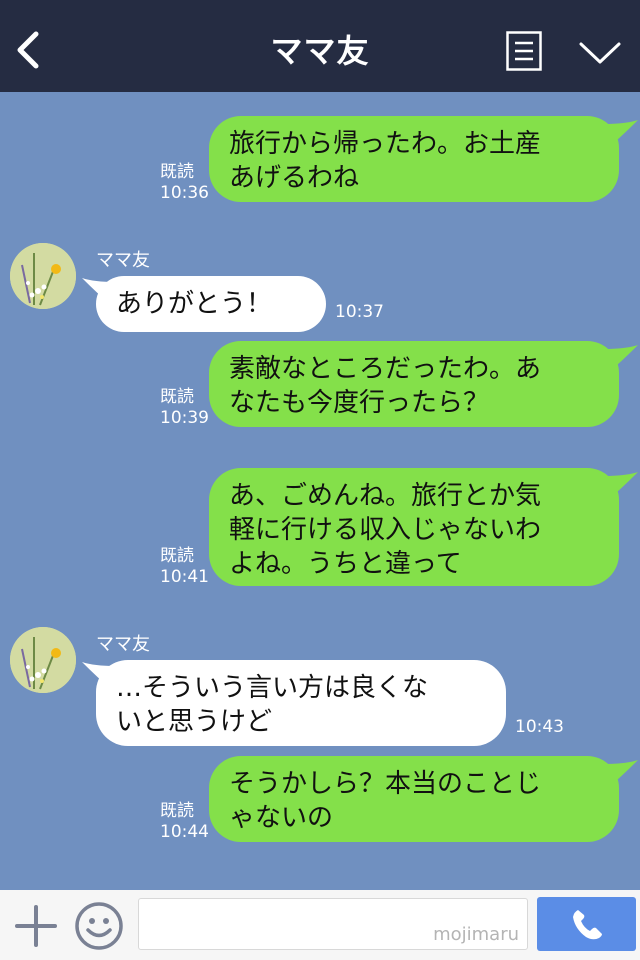 The width and height of the screenshot is (640, 960). Describe the element at coordinates (184, 193) in the screenshot. I see `timestamp: 10:36` at that location.